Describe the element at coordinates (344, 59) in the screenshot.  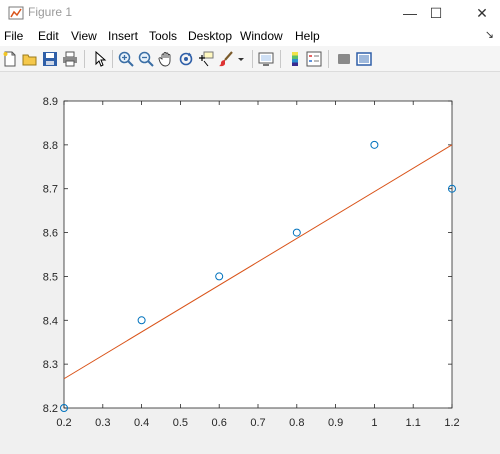
I see `hide-plot-tools-icon` at that location.